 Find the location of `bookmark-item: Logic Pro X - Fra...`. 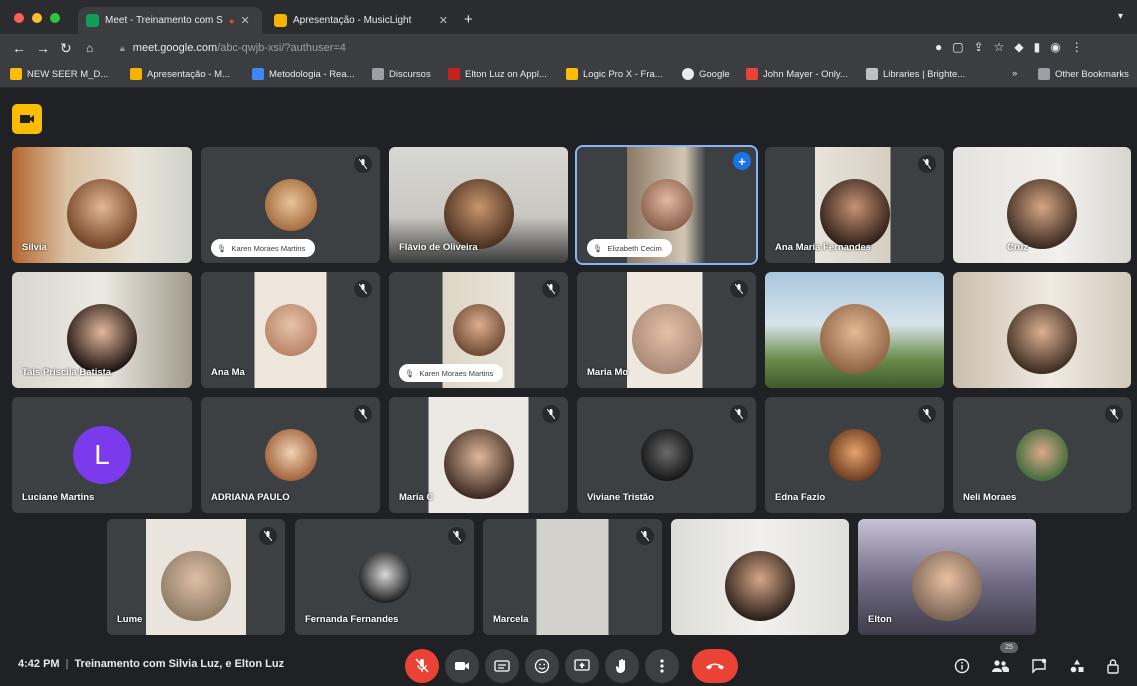

bookmark-item: Logic Pro X - Fra... is located at coordinates (614, 74).